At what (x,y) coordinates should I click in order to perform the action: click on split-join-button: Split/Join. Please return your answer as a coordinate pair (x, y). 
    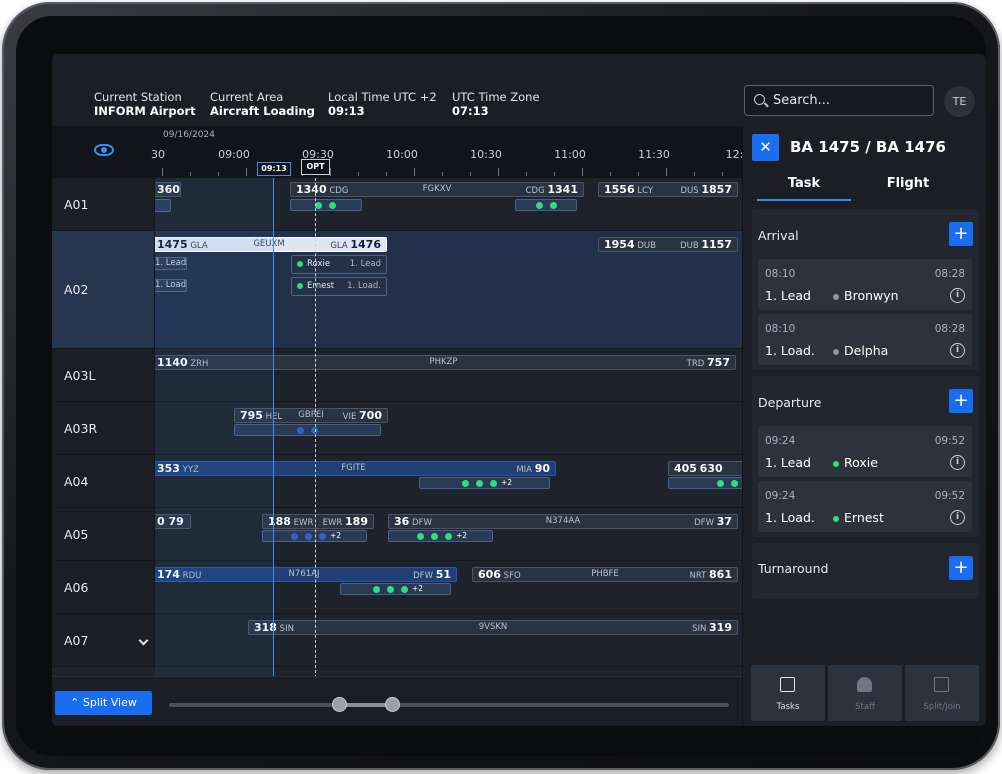
    Looking at the image, I should click on (942, 693).